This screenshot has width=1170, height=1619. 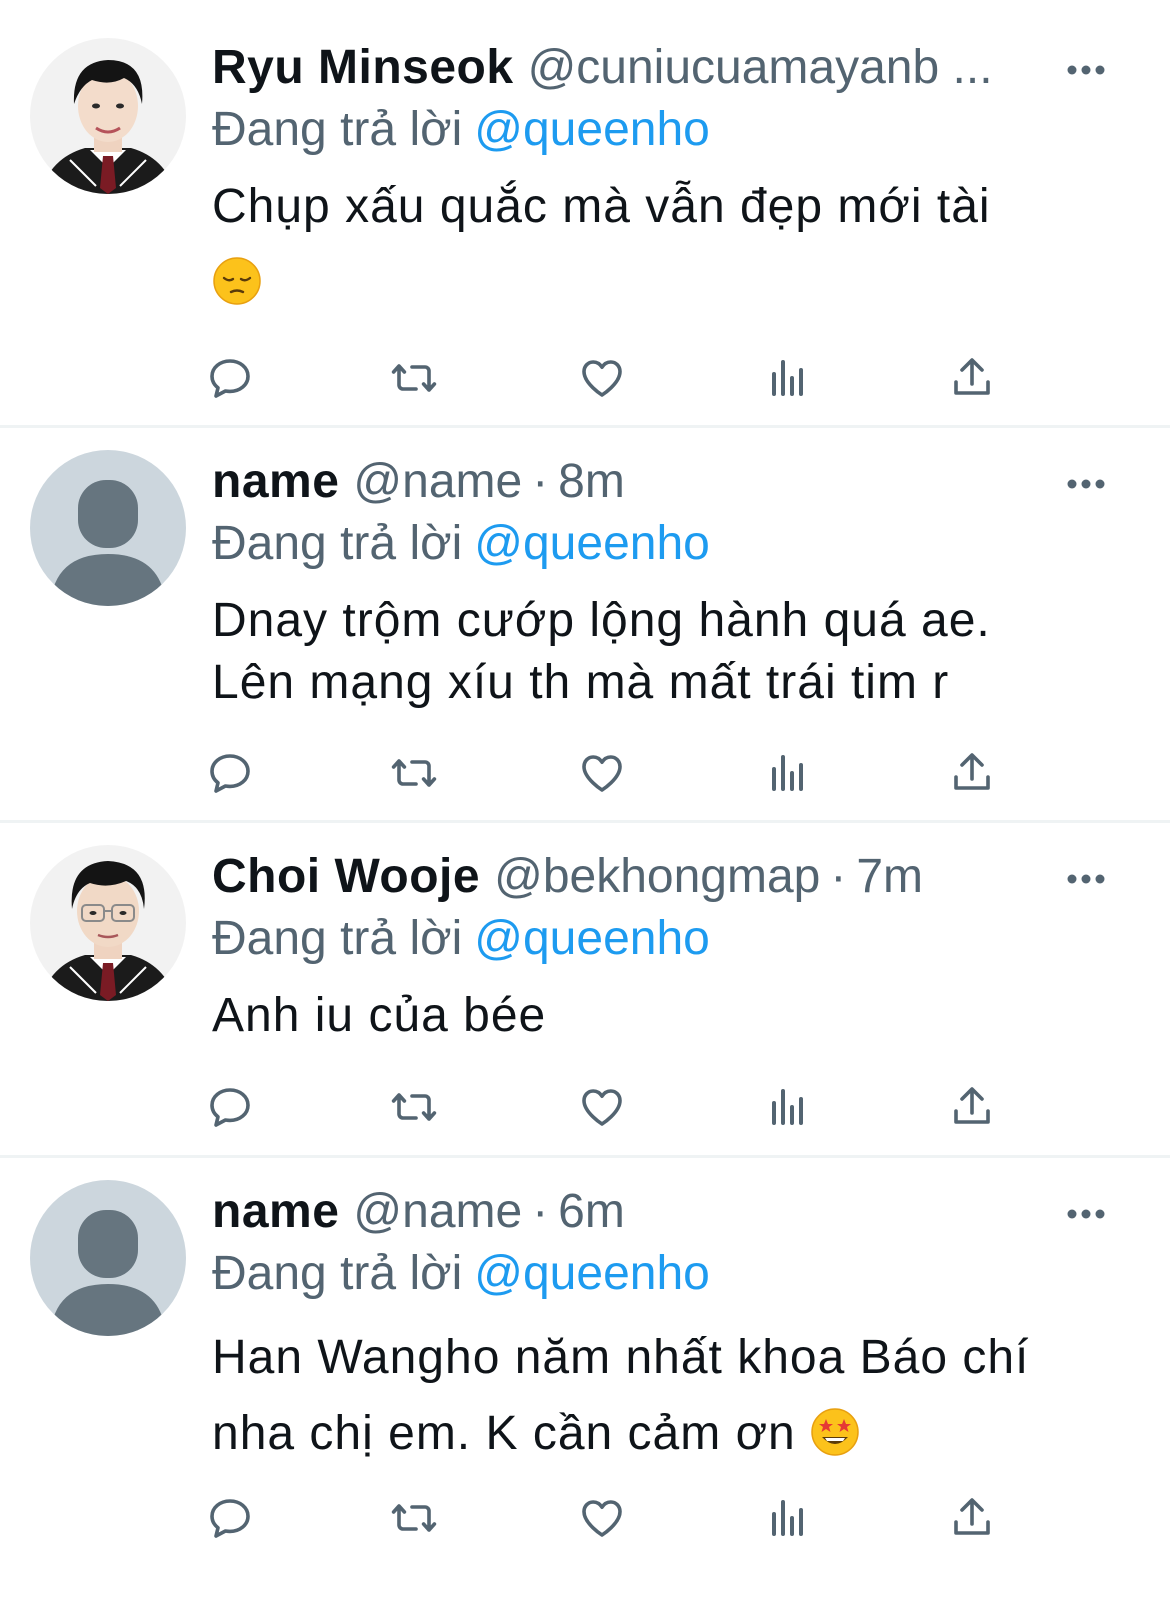 What do you see at coordinates (889, 876) in the screenshot?
I see `timestamp: 7m` at bounding box center [889, 876].